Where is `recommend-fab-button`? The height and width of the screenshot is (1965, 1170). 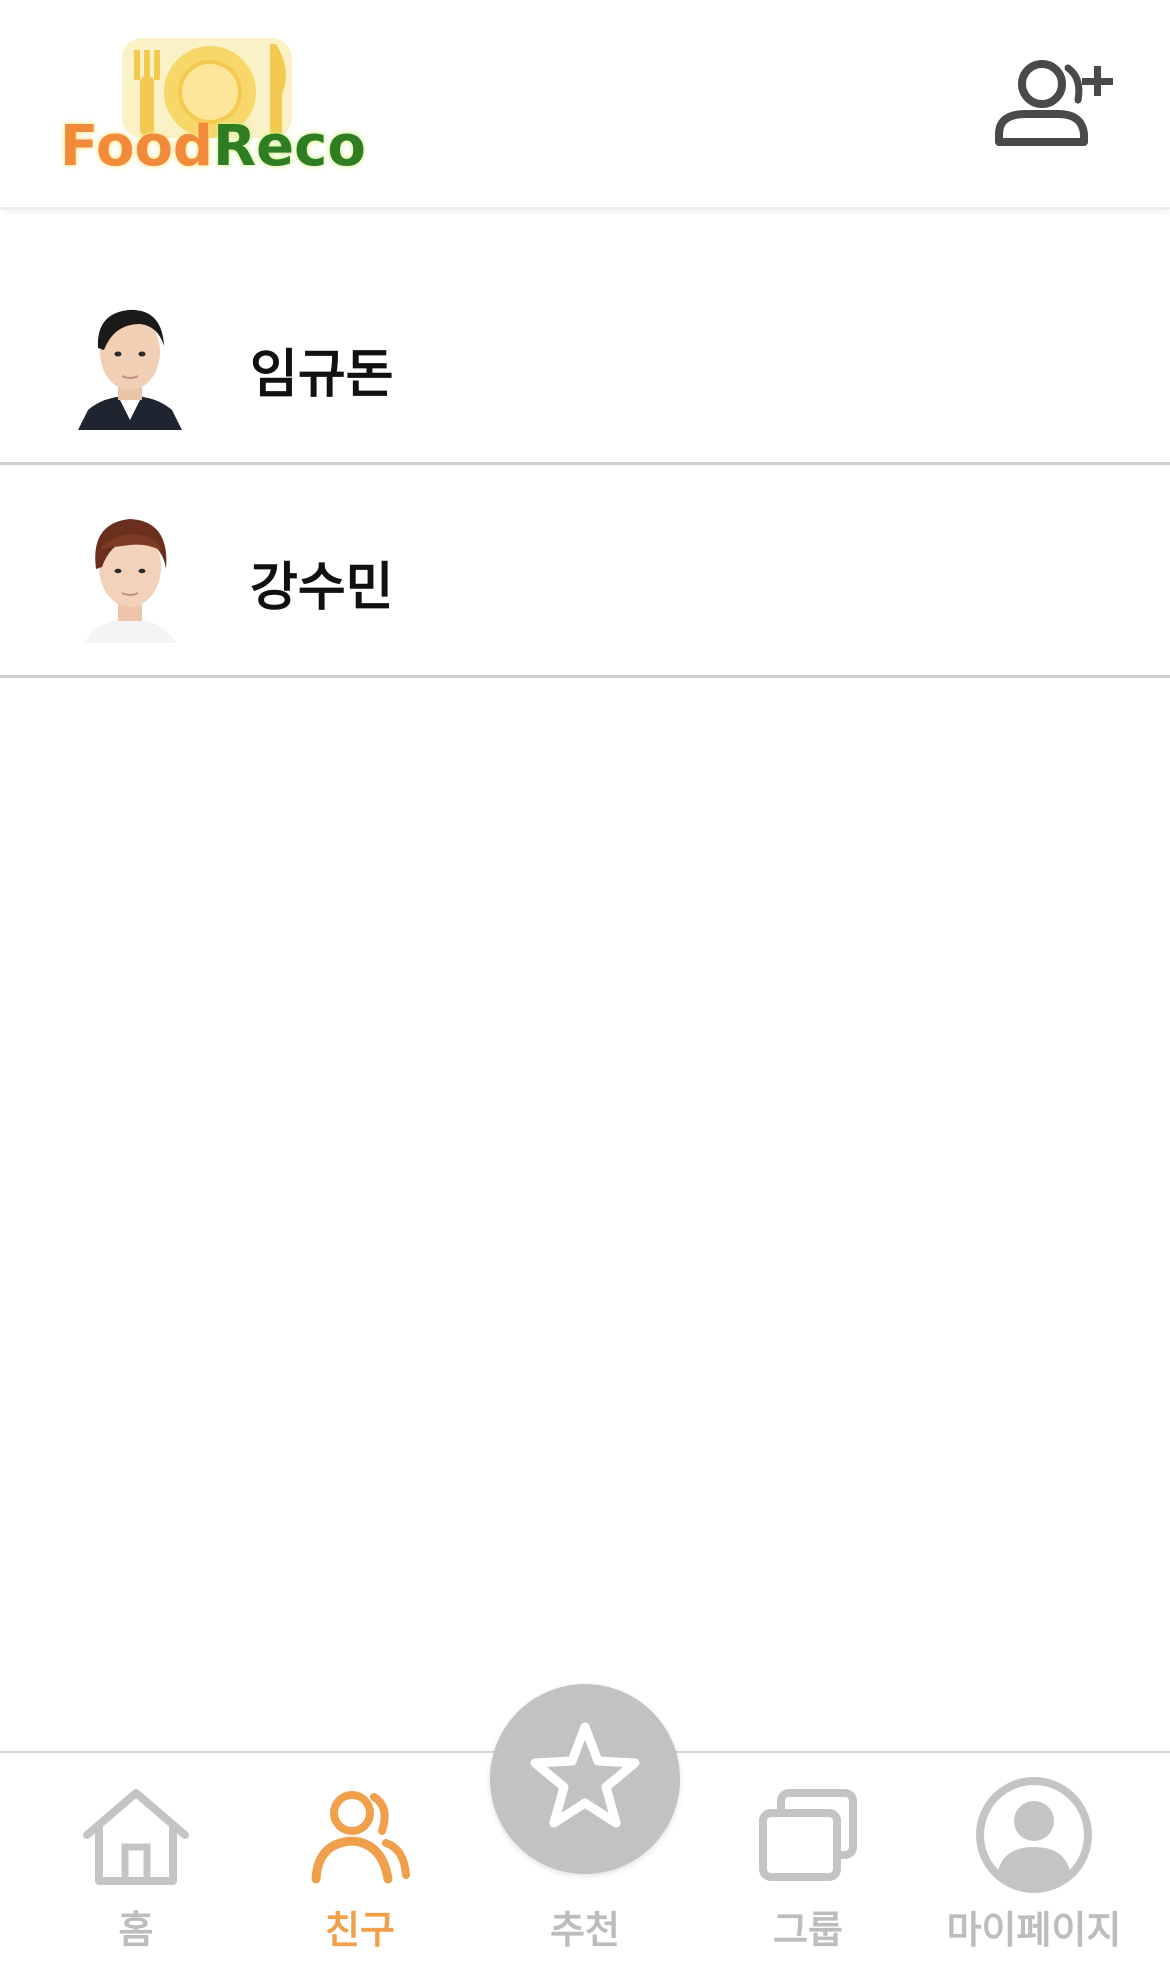
recommend-fab-button is located at coordinates (585, 1779).